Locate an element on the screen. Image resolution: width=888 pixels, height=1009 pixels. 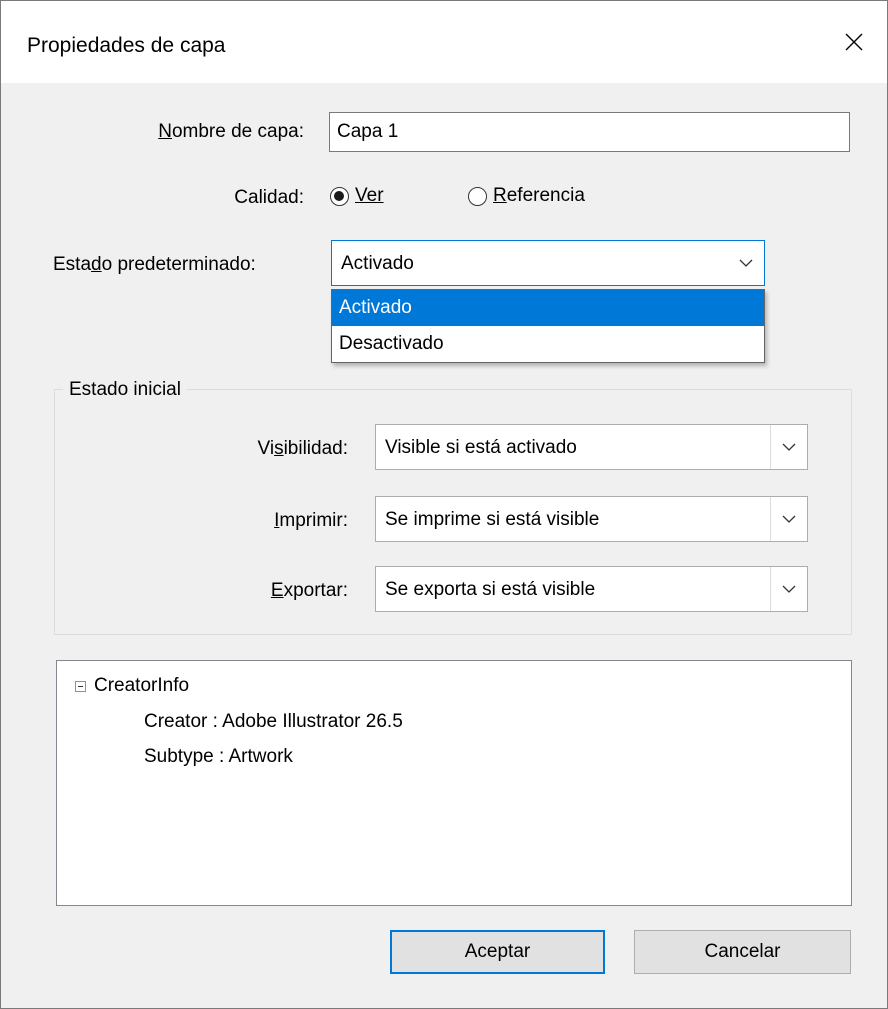
title-bar: Propiedades de capa is located at coordinates (444, 42).